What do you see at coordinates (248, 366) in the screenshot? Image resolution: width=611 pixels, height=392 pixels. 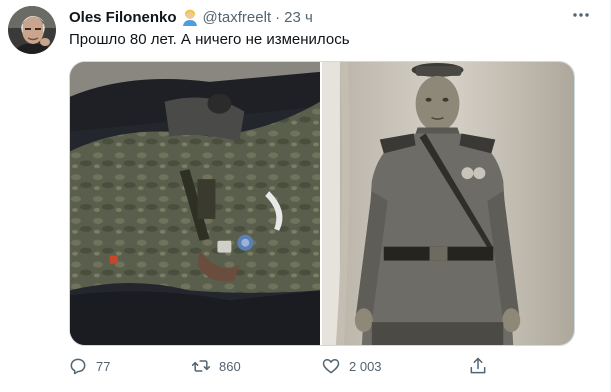 I see `retweet-button: 860` at bounding box center [248, 366].